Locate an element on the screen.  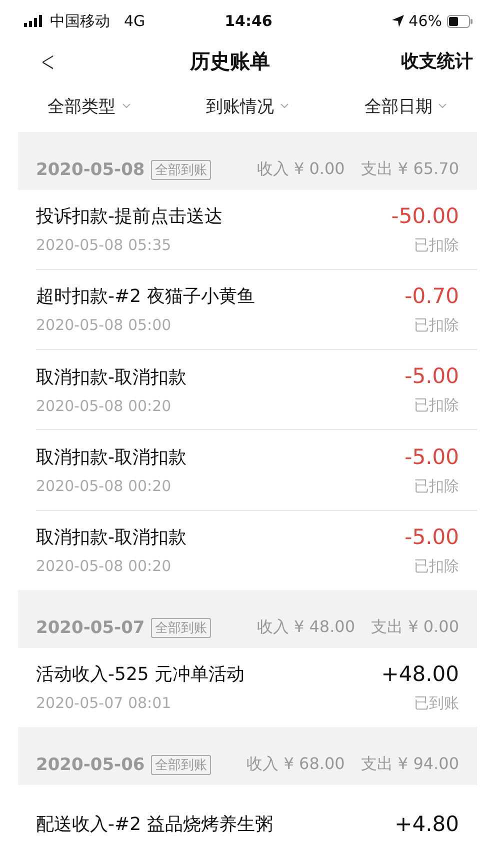
group-date: 2020-05-07 is located at coordinates (90, 628).